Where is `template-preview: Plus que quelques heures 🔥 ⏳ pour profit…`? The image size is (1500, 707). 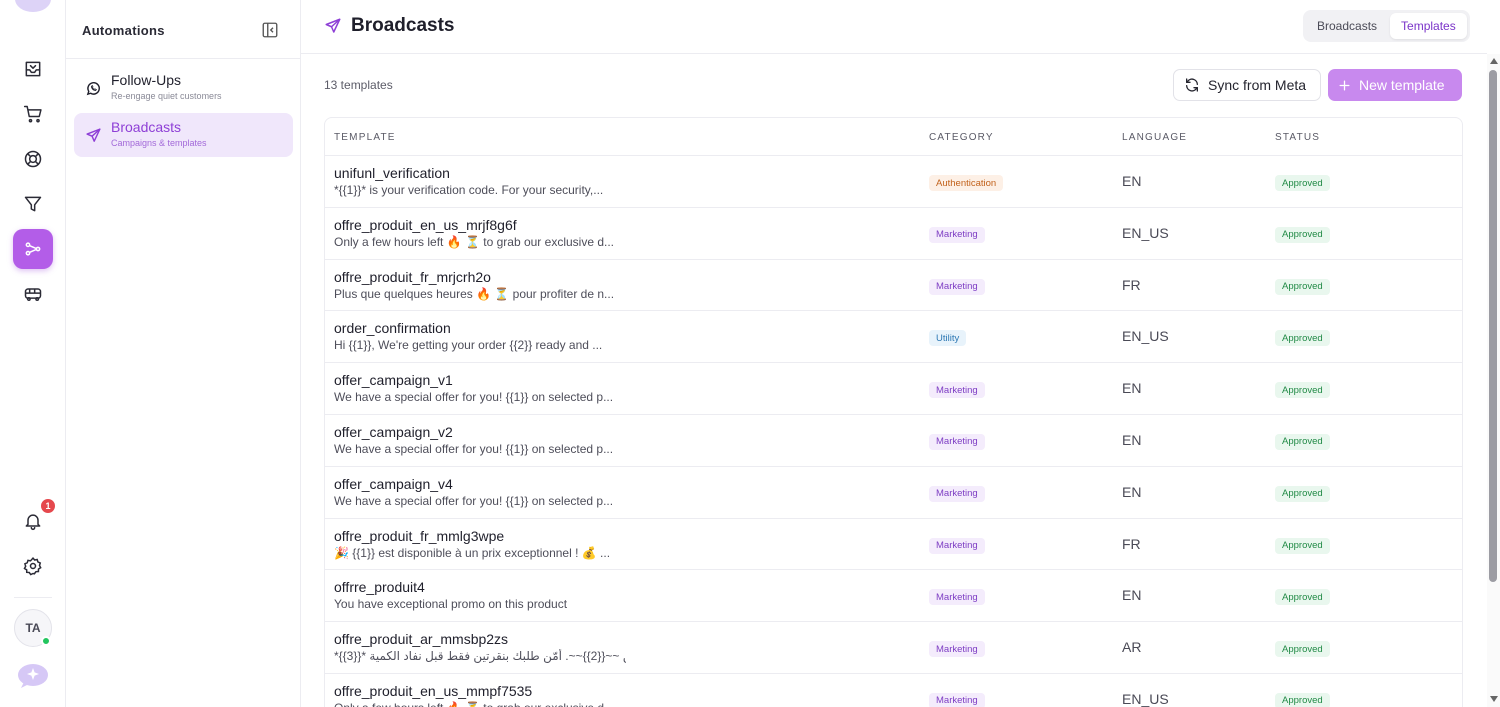 template-preview: Plus que quelques heures 🔥 ⏳ pour profit… is located at coordinates (474, 293).